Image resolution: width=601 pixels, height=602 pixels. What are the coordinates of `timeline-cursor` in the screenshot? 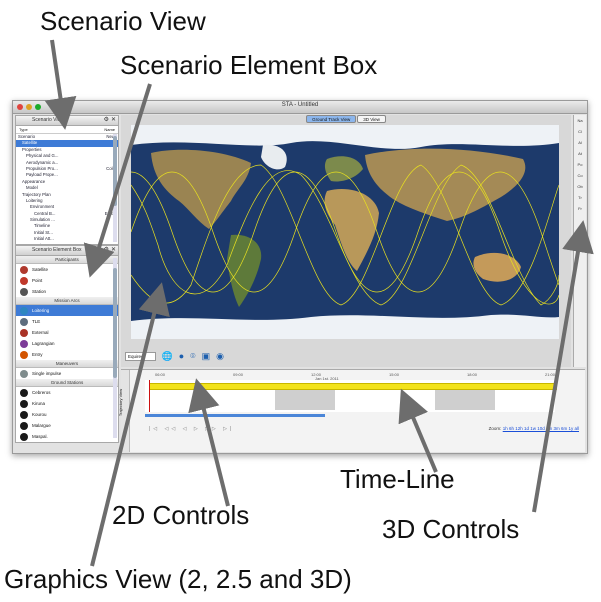 It's located at (149, 396).